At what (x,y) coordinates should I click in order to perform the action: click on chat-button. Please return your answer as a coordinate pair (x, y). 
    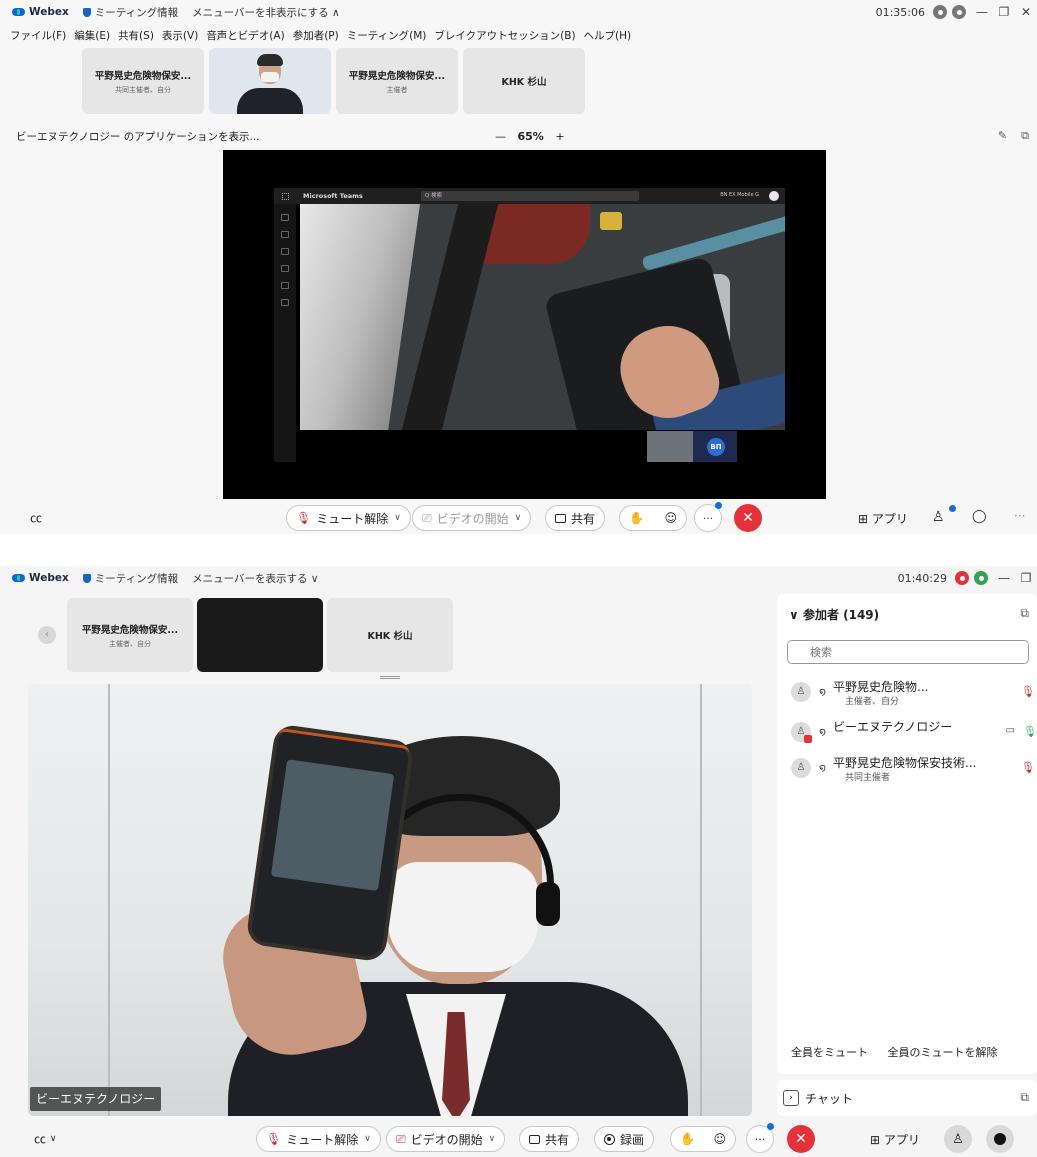
    Looking at the image, I should click on (1000, 1139).